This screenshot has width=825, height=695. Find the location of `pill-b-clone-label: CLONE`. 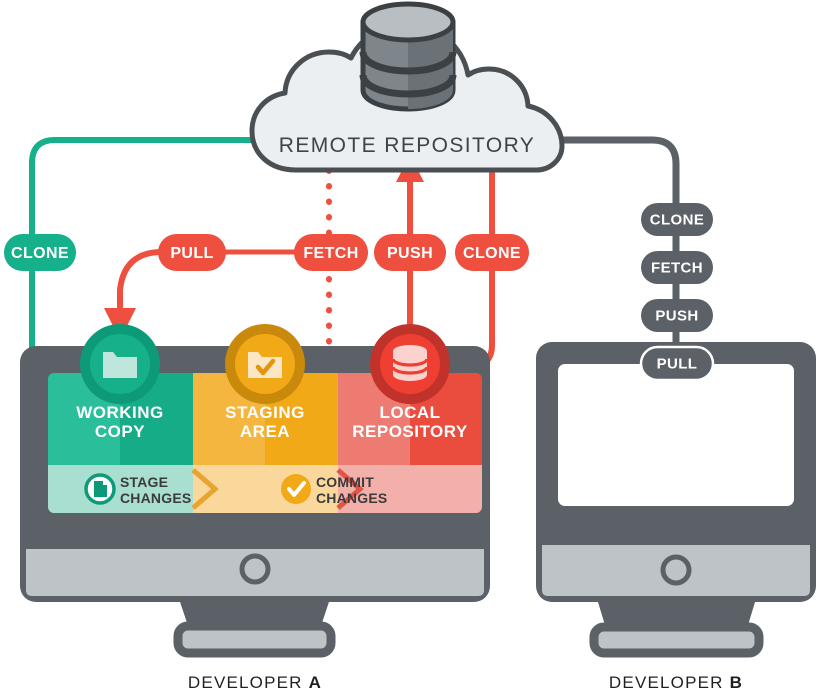

pill-b-clone-label: CLONE is located at coordinates (677, 220).